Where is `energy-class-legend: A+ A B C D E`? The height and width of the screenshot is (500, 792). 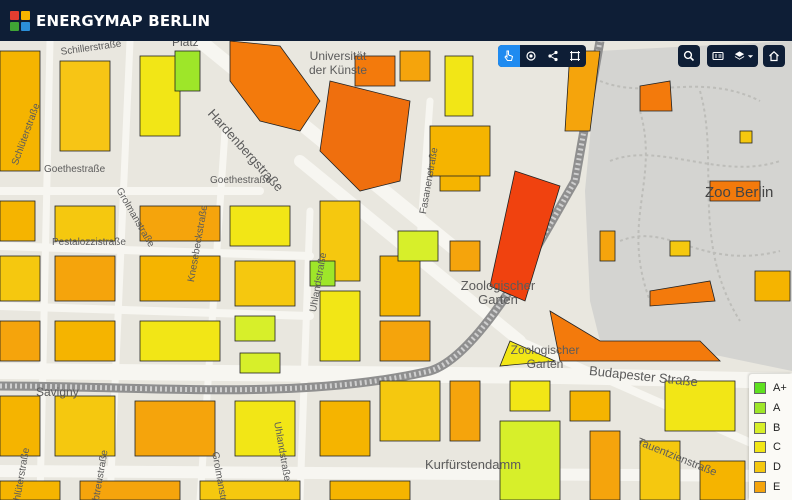
energy-class-legend: A+ A B C D E is located at coordinates (770, 437).